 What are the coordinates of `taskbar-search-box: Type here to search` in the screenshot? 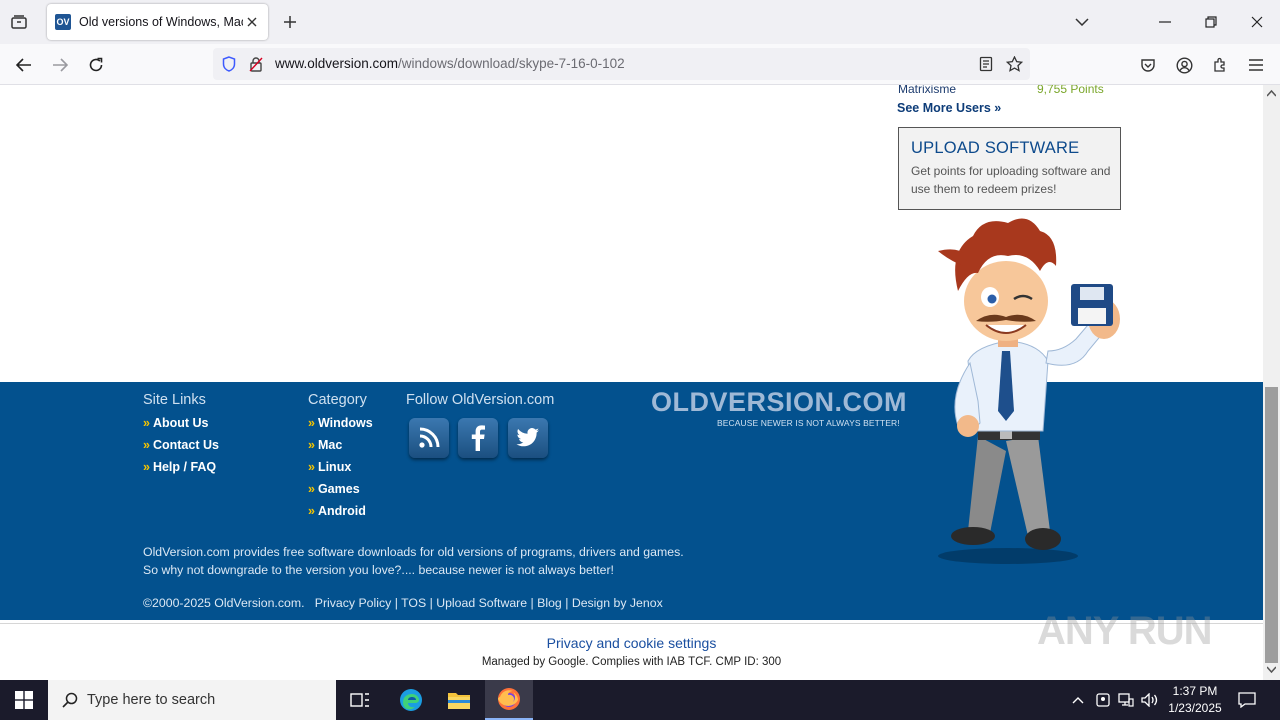 It's located at (192, 700).